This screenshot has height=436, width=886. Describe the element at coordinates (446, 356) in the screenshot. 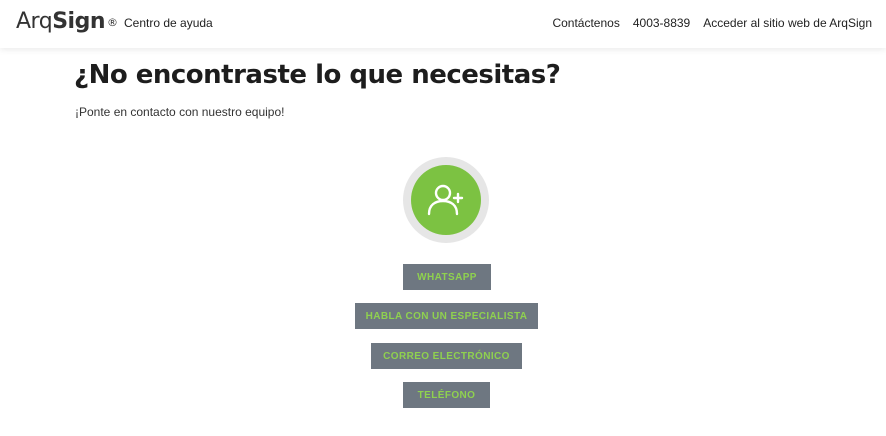

I see `email-button: CORREO ELECTRÓNICO` at that location.